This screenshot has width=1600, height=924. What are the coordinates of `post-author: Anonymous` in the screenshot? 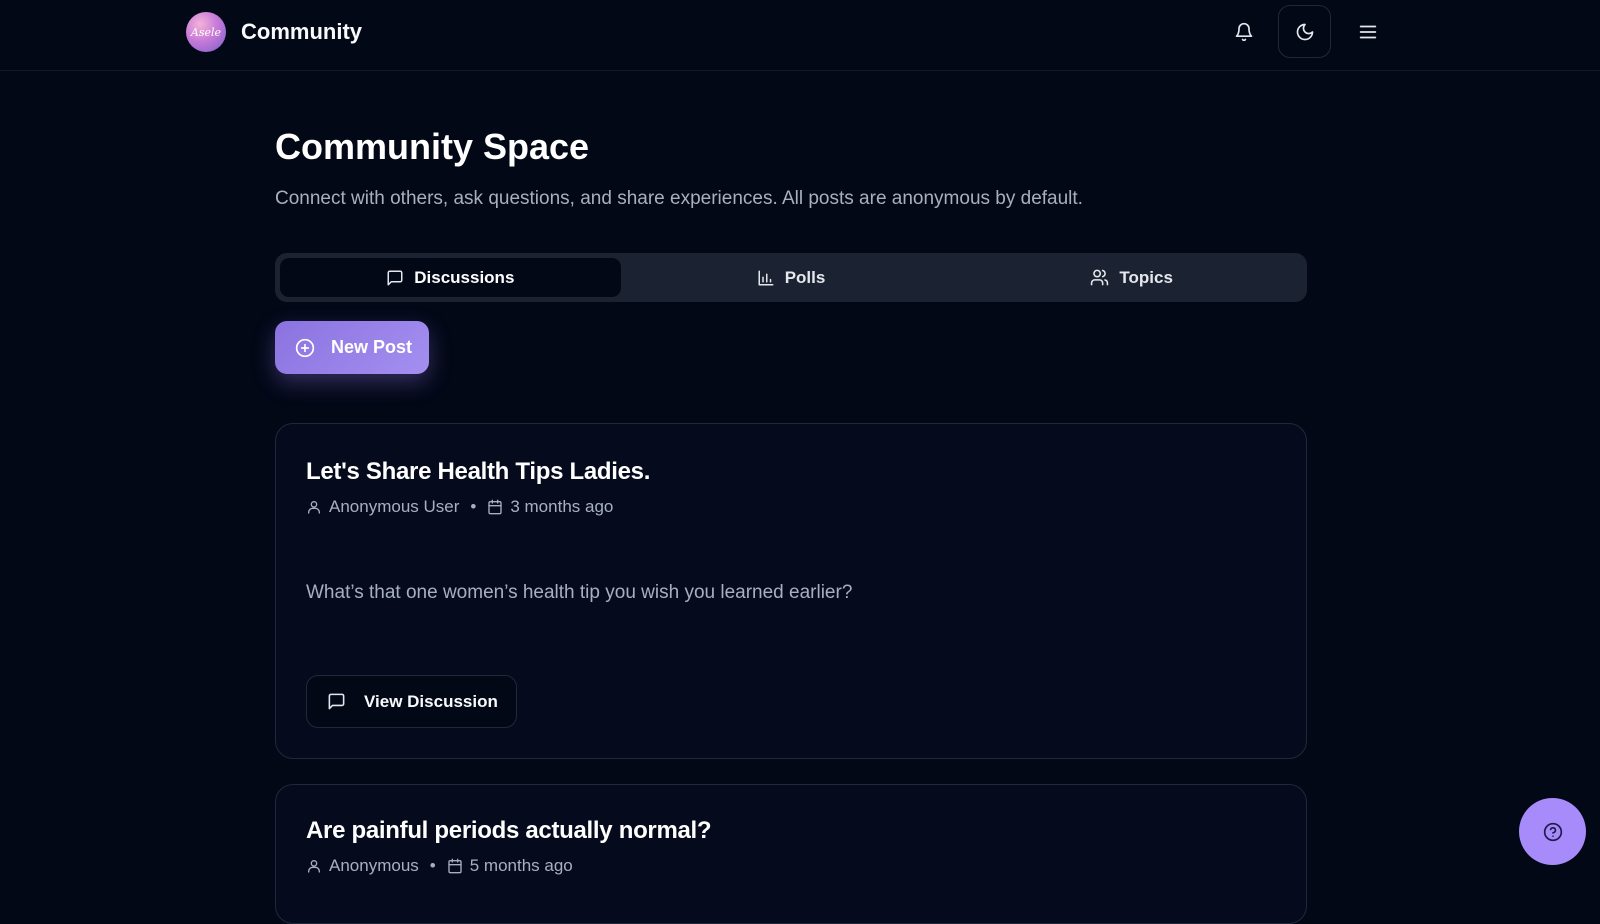 It's located at (374, 865).